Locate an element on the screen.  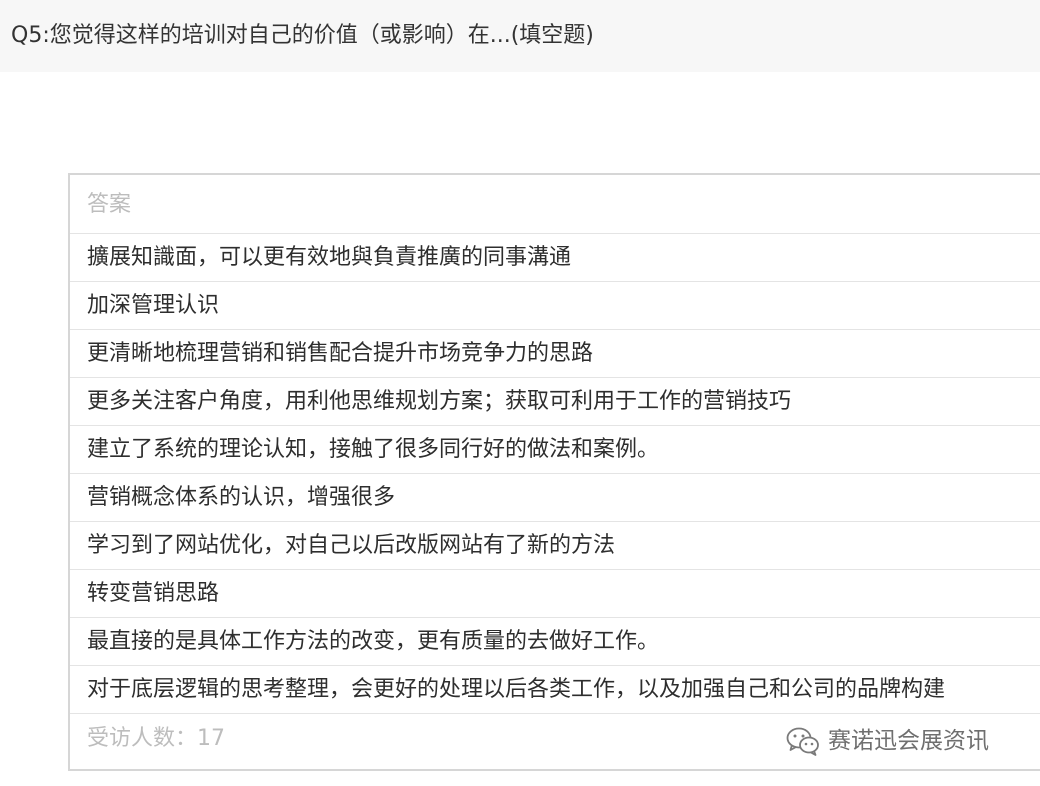
question-title: Q5:您觉得这样的培训对自己的价值（或影响）在...(填空题) is located at coordinates (302, 35).